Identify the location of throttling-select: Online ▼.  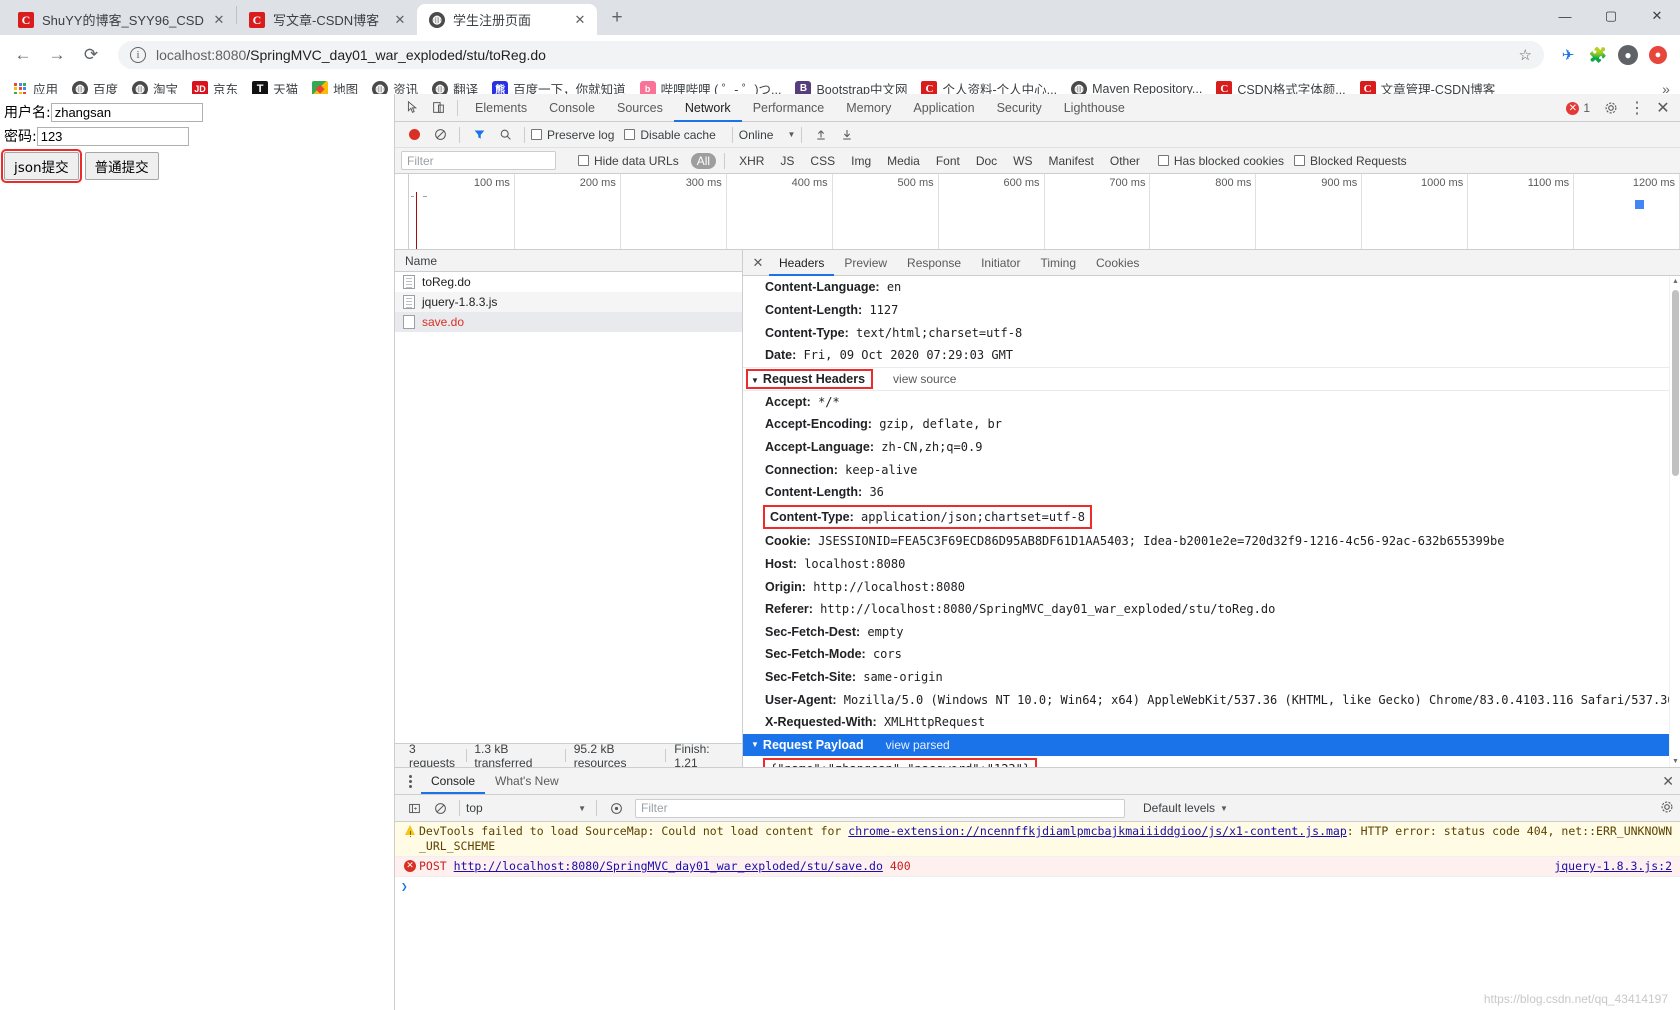
(767, 135).